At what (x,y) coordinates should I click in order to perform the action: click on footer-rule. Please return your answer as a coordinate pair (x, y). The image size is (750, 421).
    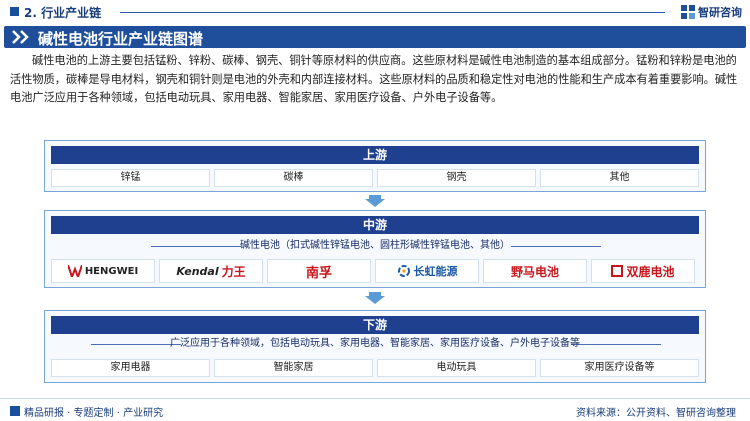
    Looking at the image, I should click on (375, 398).